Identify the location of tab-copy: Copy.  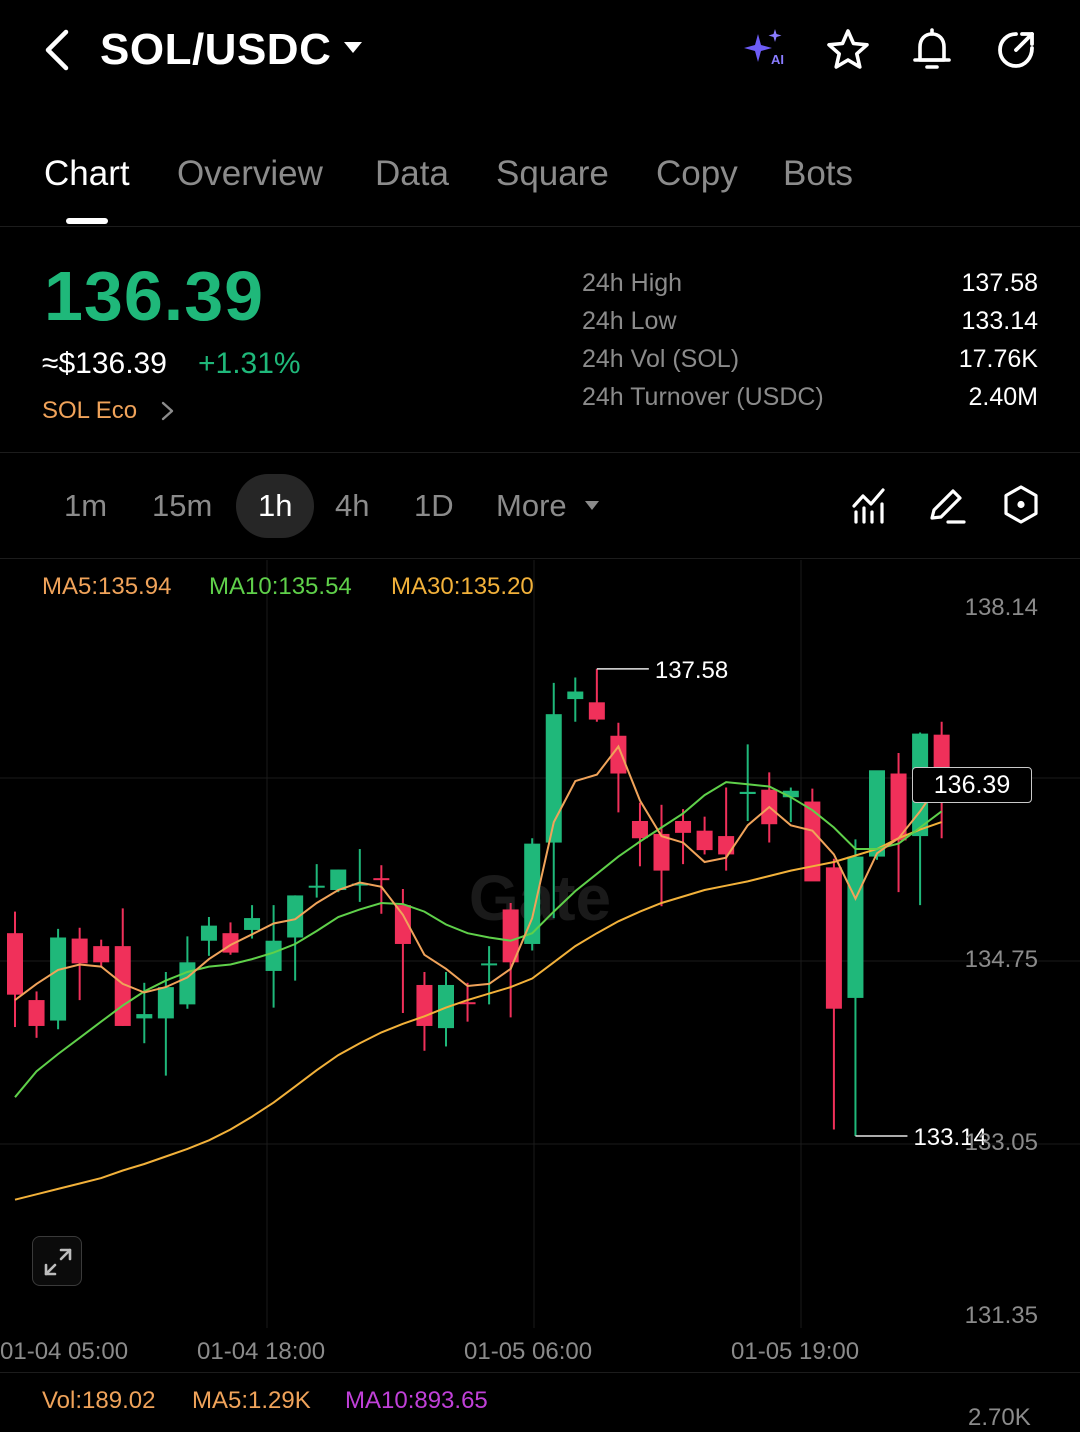
(697, 174).